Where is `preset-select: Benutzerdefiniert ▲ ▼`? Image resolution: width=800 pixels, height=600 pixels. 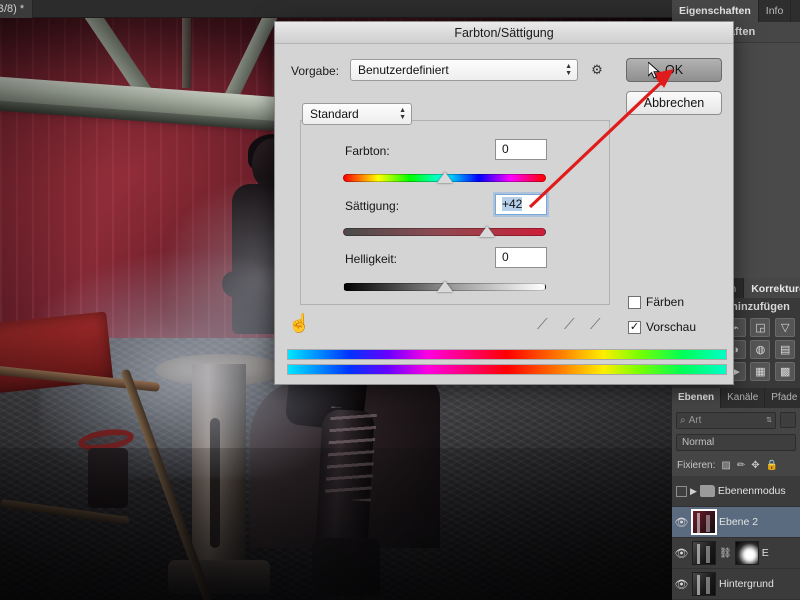
preset-select: Benutzerdefiniert ▲ ▼ is located at coordinates (464, 70).